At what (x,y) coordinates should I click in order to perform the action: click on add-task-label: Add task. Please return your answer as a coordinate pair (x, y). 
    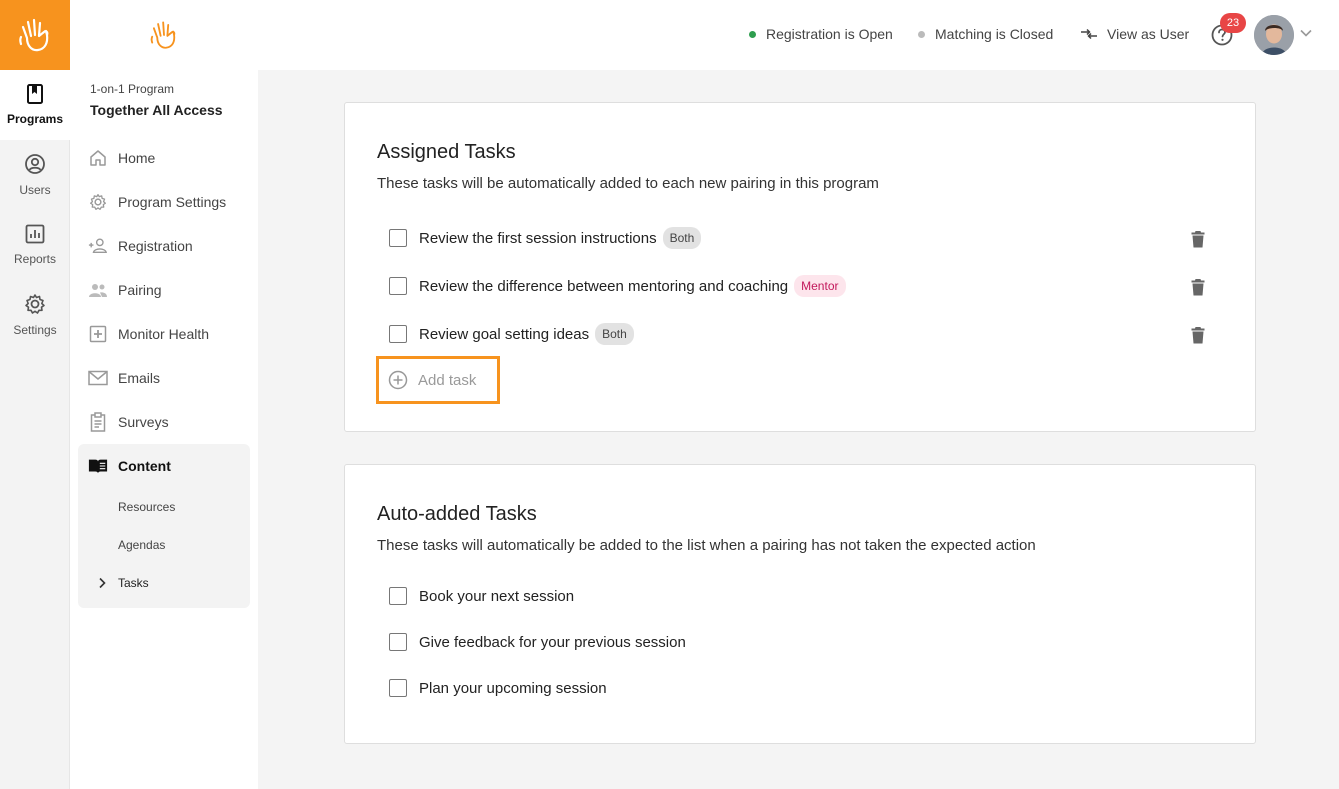
    Looking at the image, I should click on (447, 380).